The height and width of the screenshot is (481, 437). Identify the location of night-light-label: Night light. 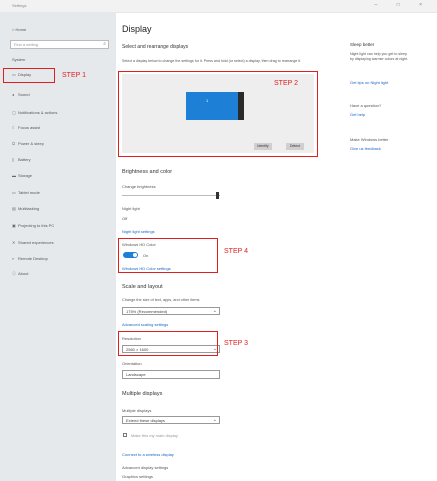
(131, 208).